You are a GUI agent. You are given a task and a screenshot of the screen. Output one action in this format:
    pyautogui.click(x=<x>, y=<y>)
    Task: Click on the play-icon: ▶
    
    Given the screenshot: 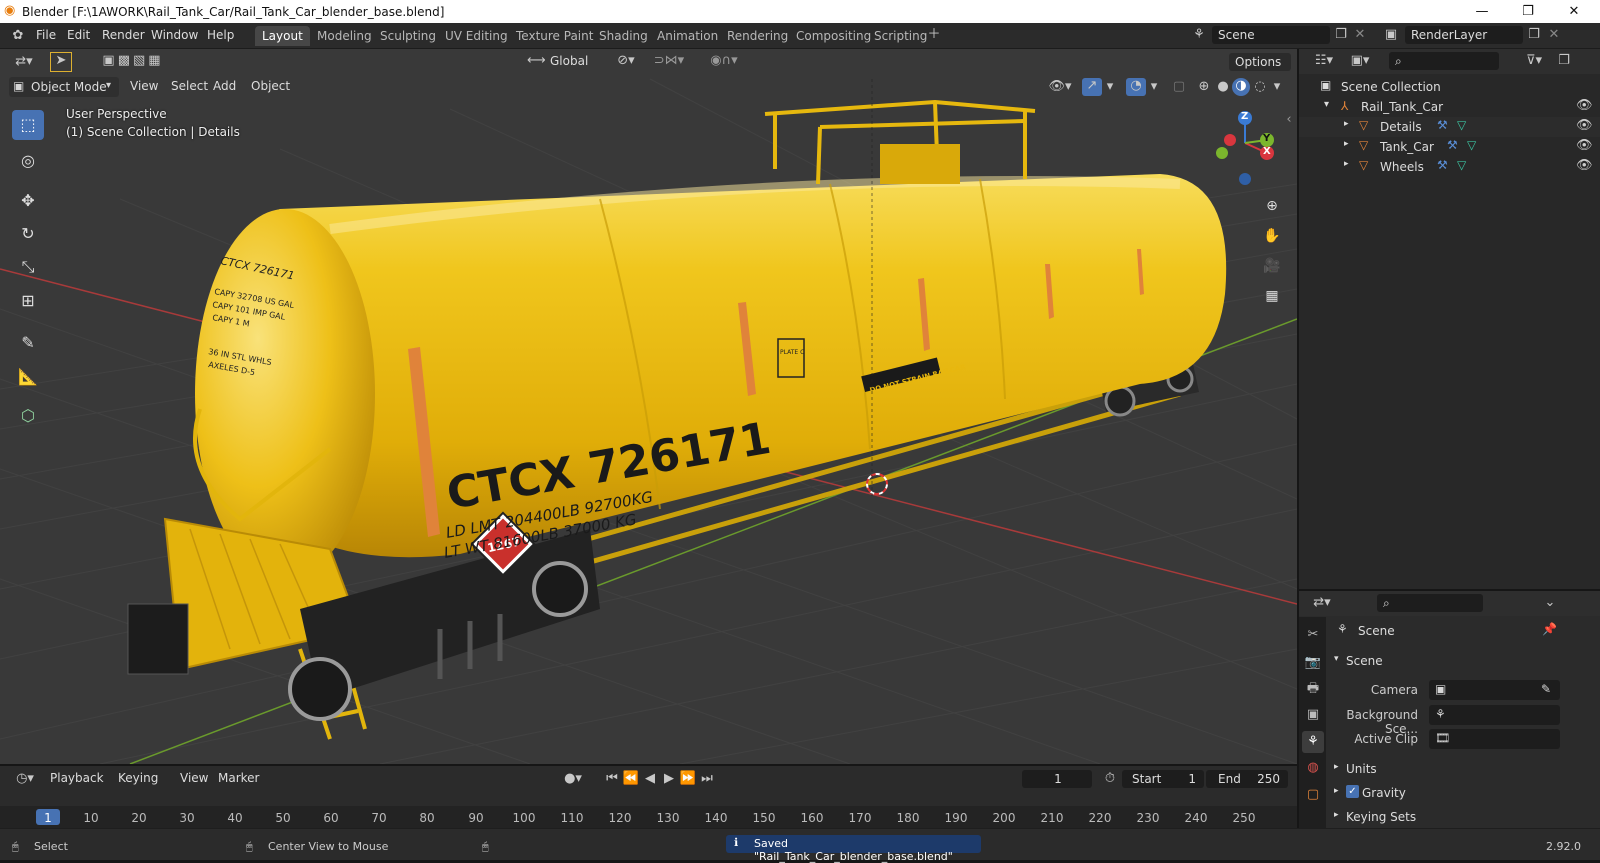 What is the action you would take?
    pyautogui.click(x=669, y=779)
    